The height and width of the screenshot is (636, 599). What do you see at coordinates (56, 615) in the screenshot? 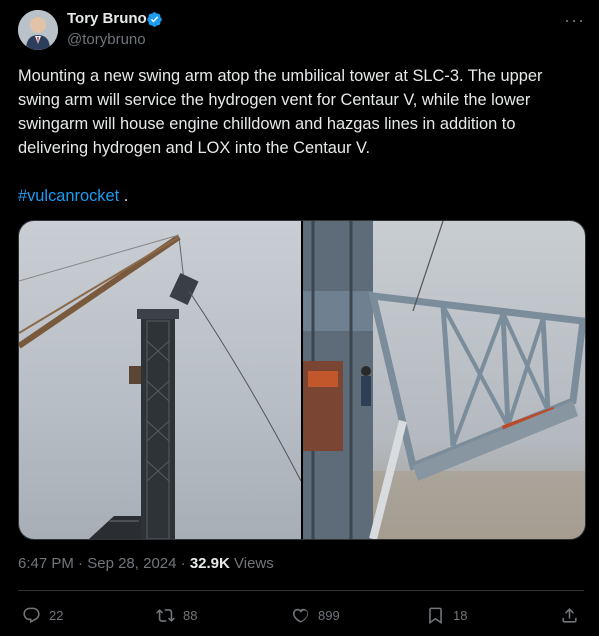
I see `reply-count: 22` at bounding box center [56, 615].